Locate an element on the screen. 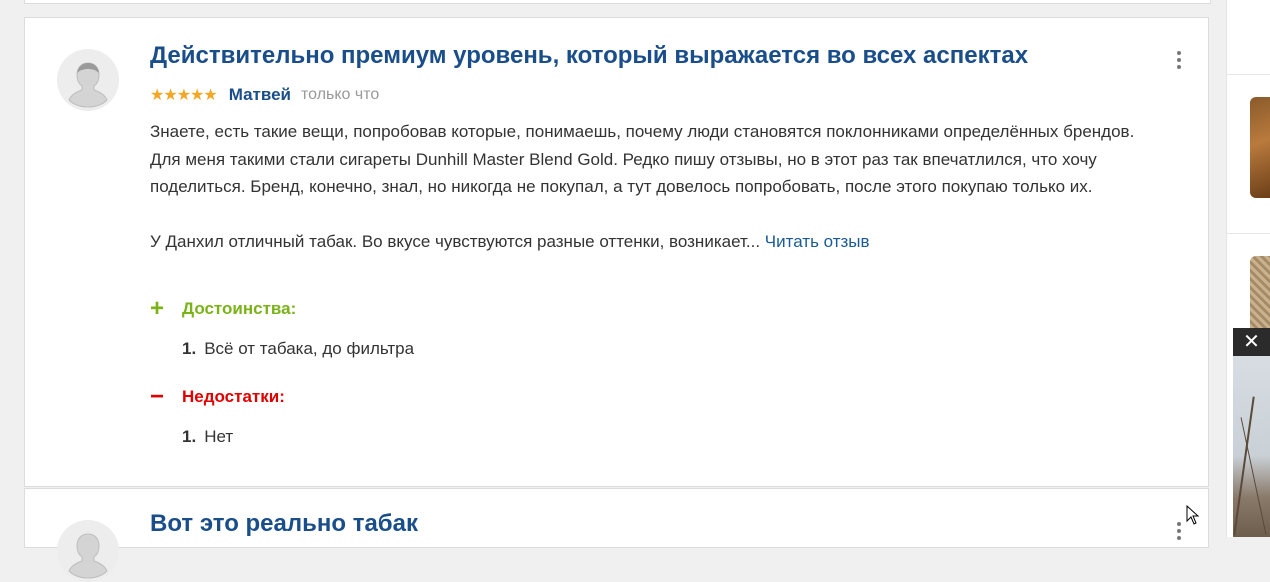 This screenshot has width=1270, height=582. video-ad: ✕ is located at coordinates (1251, 432).